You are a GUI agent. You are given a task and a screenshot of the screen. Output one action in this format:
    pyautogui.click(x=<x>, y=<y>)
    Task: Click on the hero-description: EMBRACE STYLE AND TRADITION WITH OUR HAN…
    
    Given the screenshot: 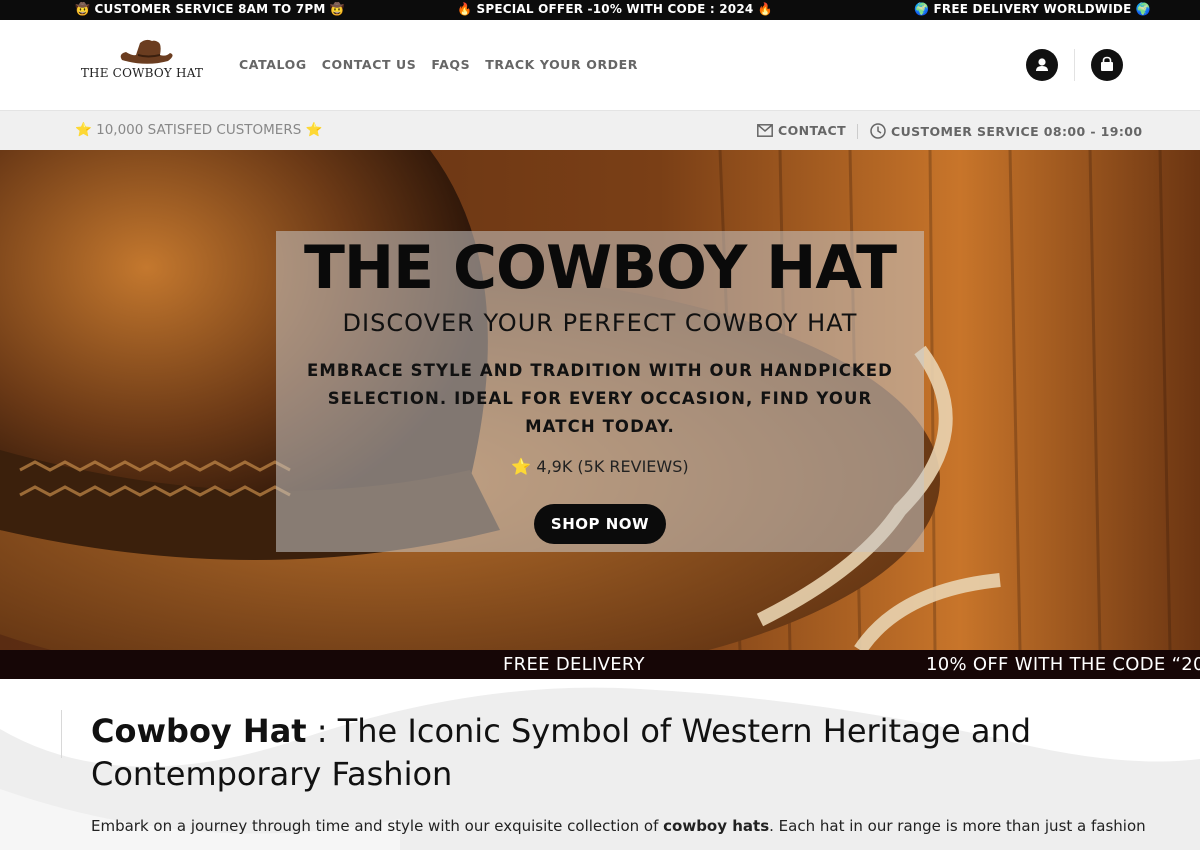 What is the action you would take?
    pyautogui.click(x=600, y=398)
    